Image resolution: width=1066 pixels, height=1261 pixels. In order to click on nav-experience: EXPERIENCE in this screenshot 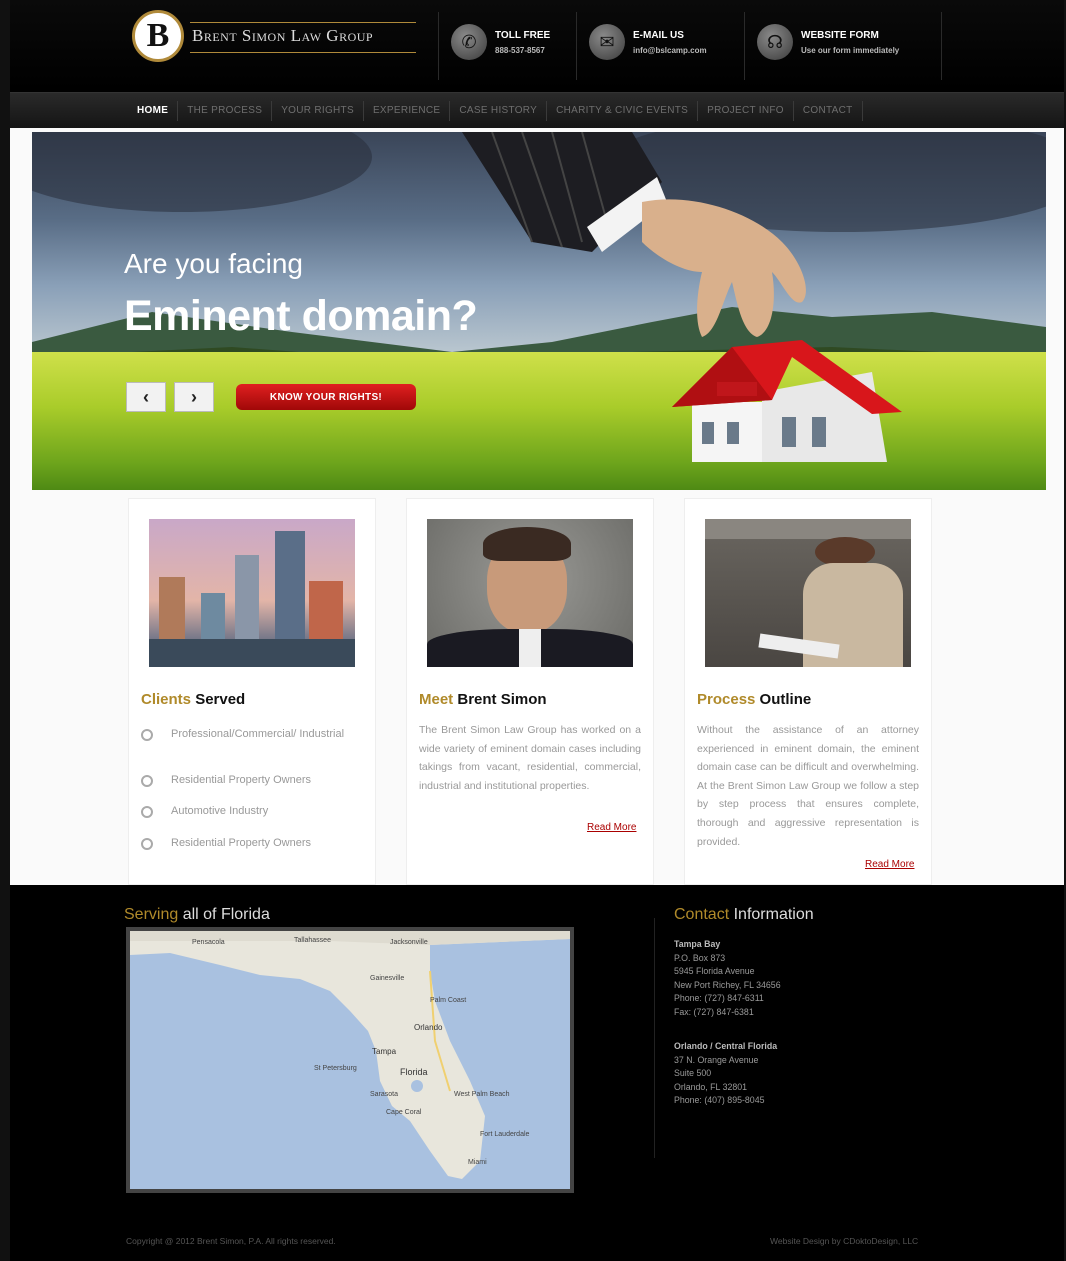, I will do `click(407, 111)`.